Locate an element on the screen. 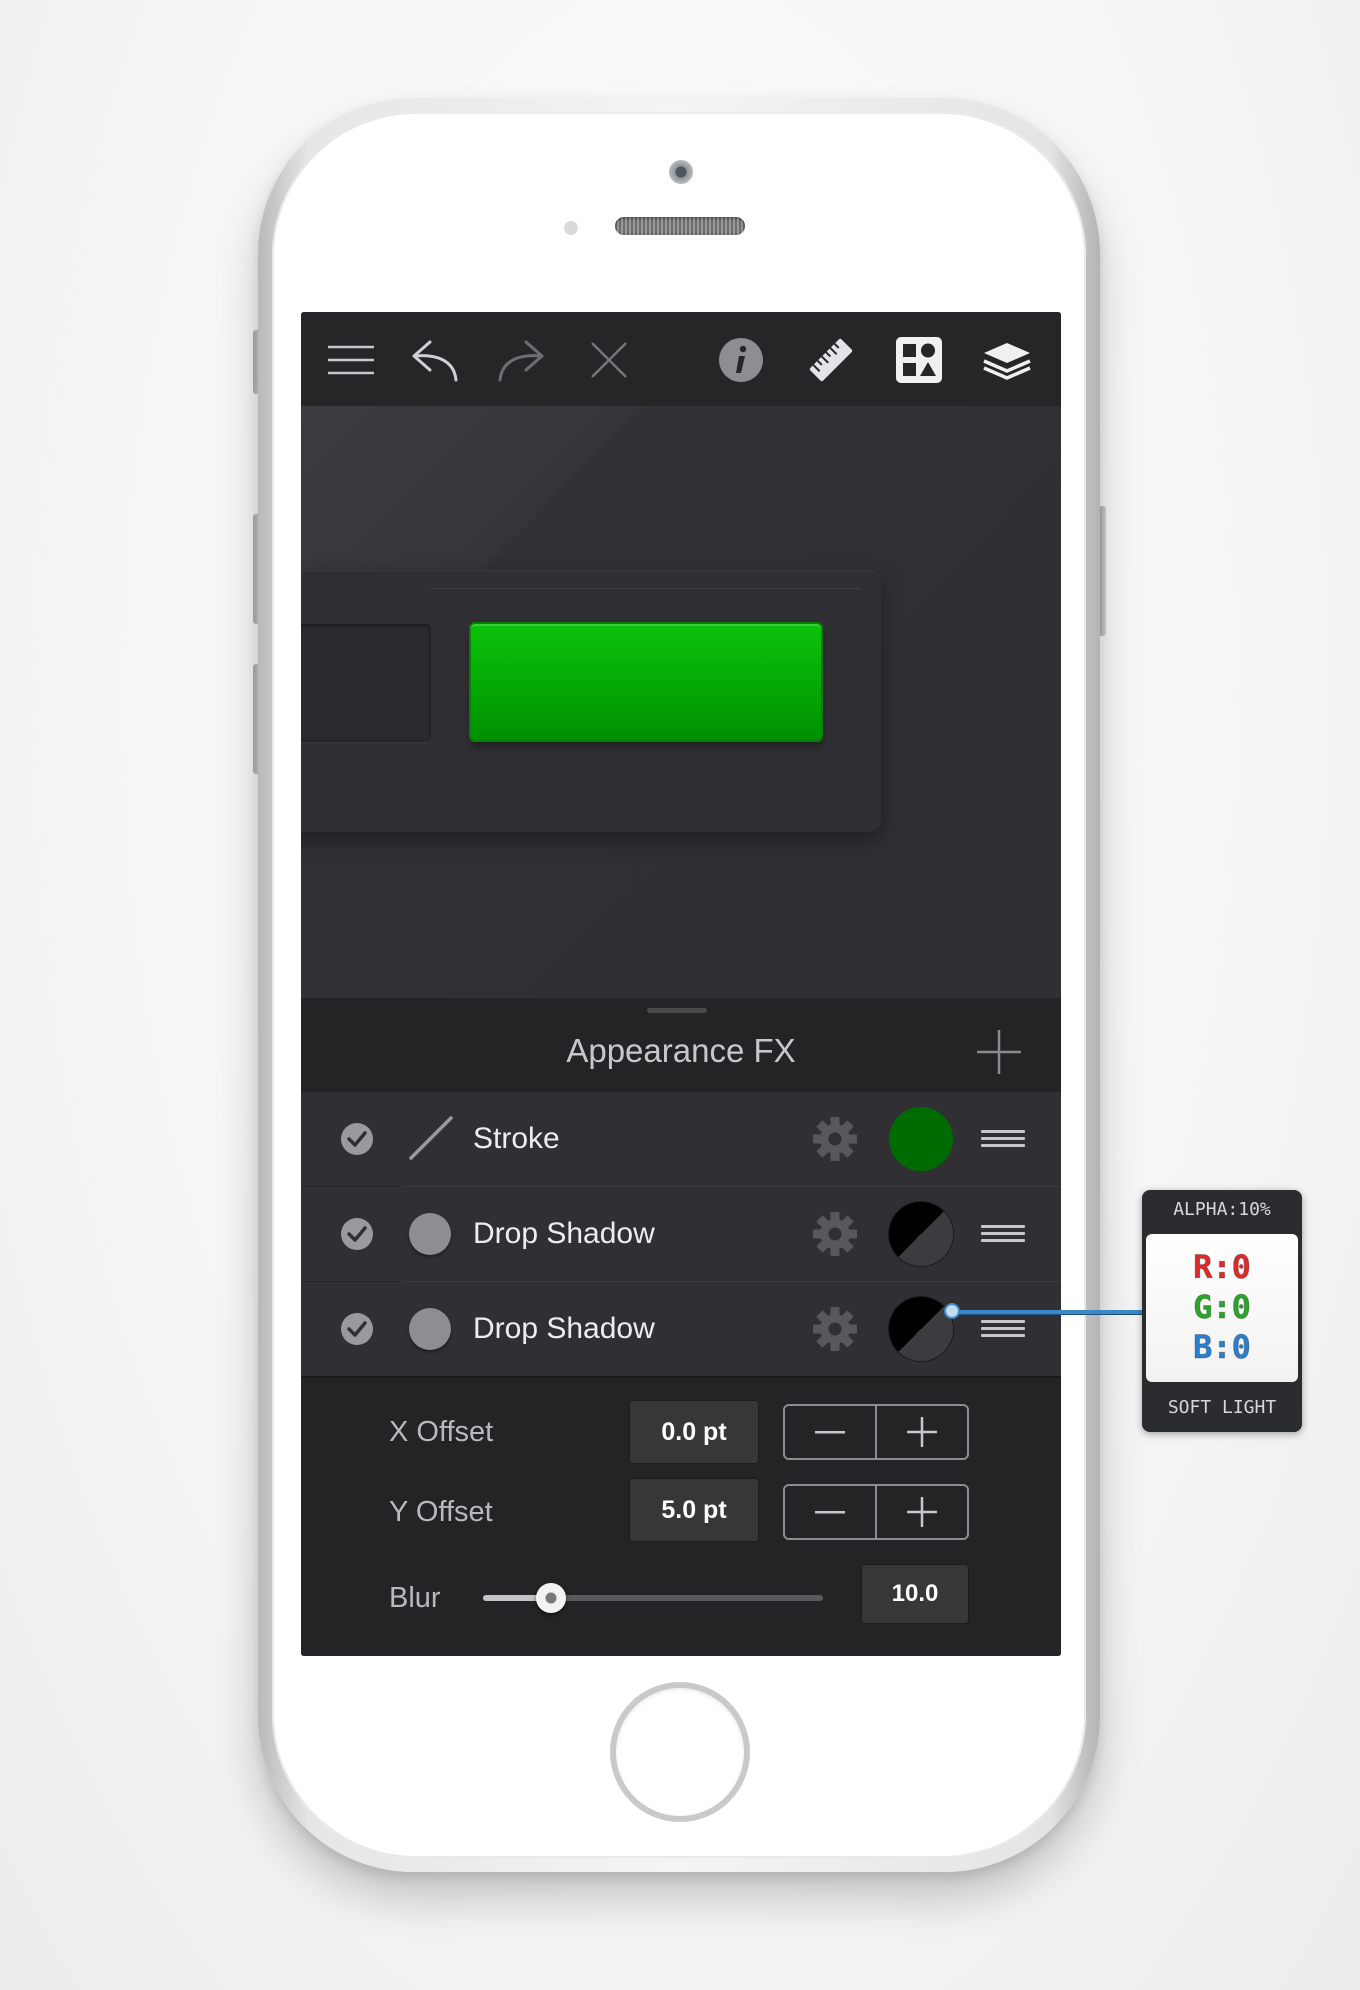  selected-green-button-shape is located at coordinates (646, 682).